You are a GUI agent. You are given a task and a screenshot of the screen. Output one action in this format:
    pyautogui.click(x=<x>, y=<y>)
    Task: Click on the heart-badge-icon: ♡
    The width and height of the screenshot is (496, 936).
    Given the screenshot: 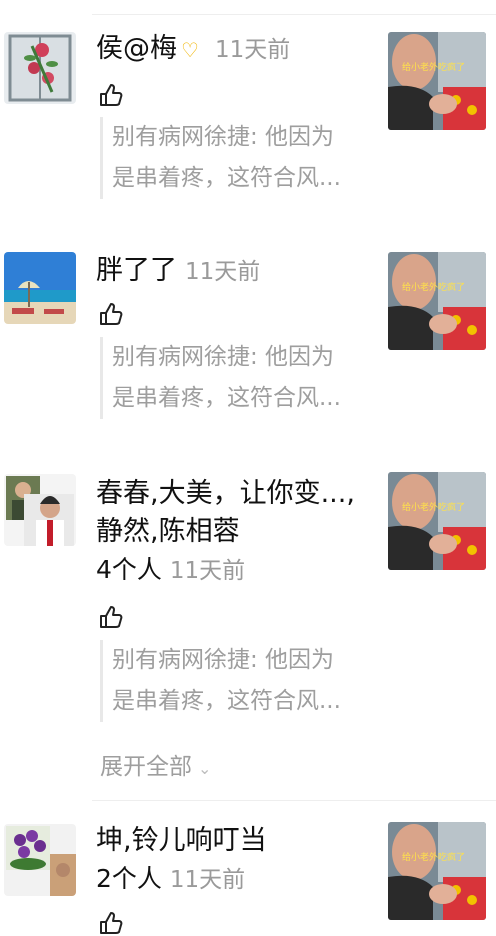 What is the action you would take?
    pyautogui.click(x=190, y=50)
    